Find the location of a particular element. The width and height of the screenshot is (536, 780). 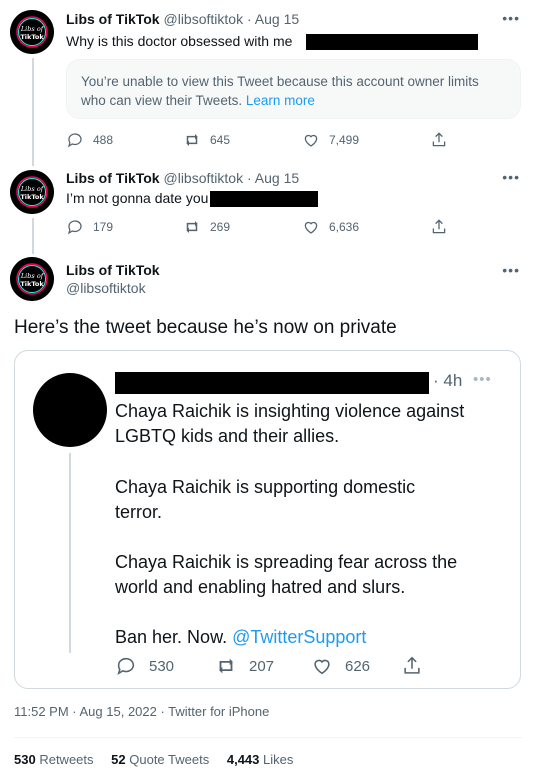

mention-link: @TwitterSupport is located at coordinates (299, 637).